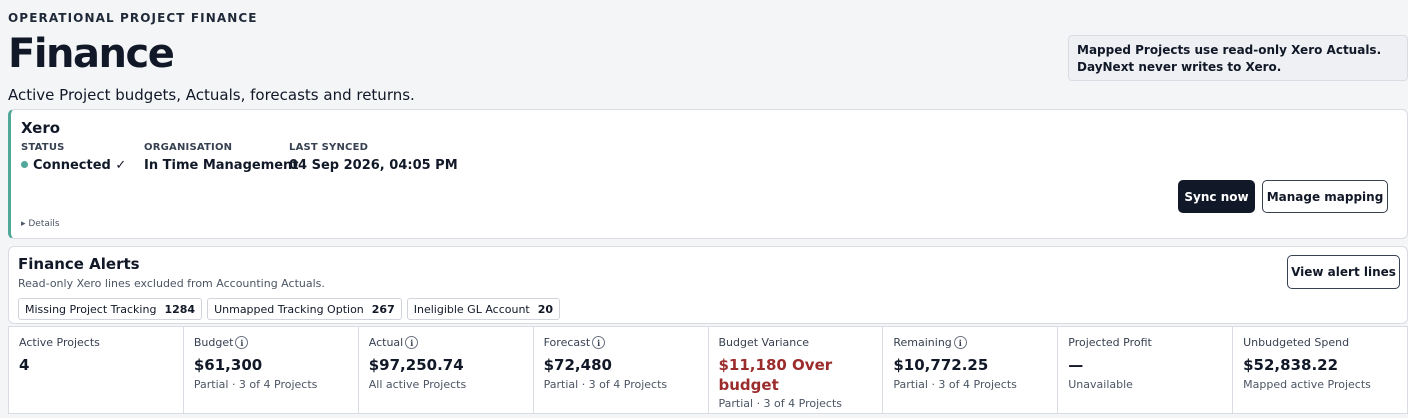 The image size is (1408, 418). Describe the element at coordinates (40, 224) in the screenshot. I see `details-toggle: ▸ Details` at that location.